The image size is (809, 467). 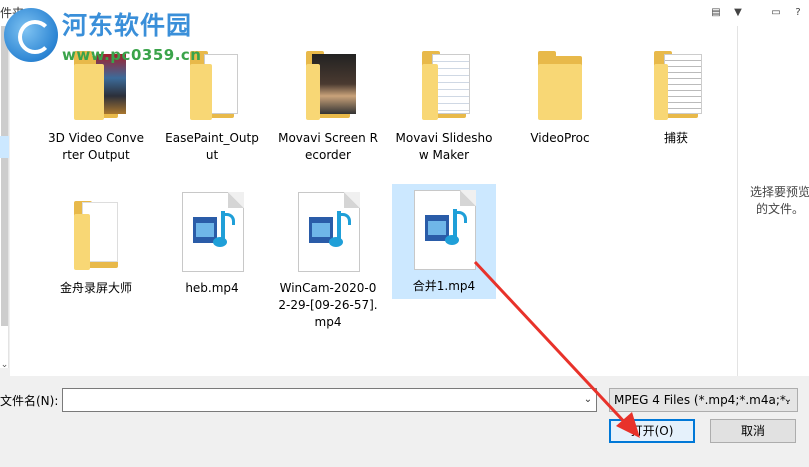 I want to click on file-item-label: 合并1.mp4, so click(x=444, y=286).